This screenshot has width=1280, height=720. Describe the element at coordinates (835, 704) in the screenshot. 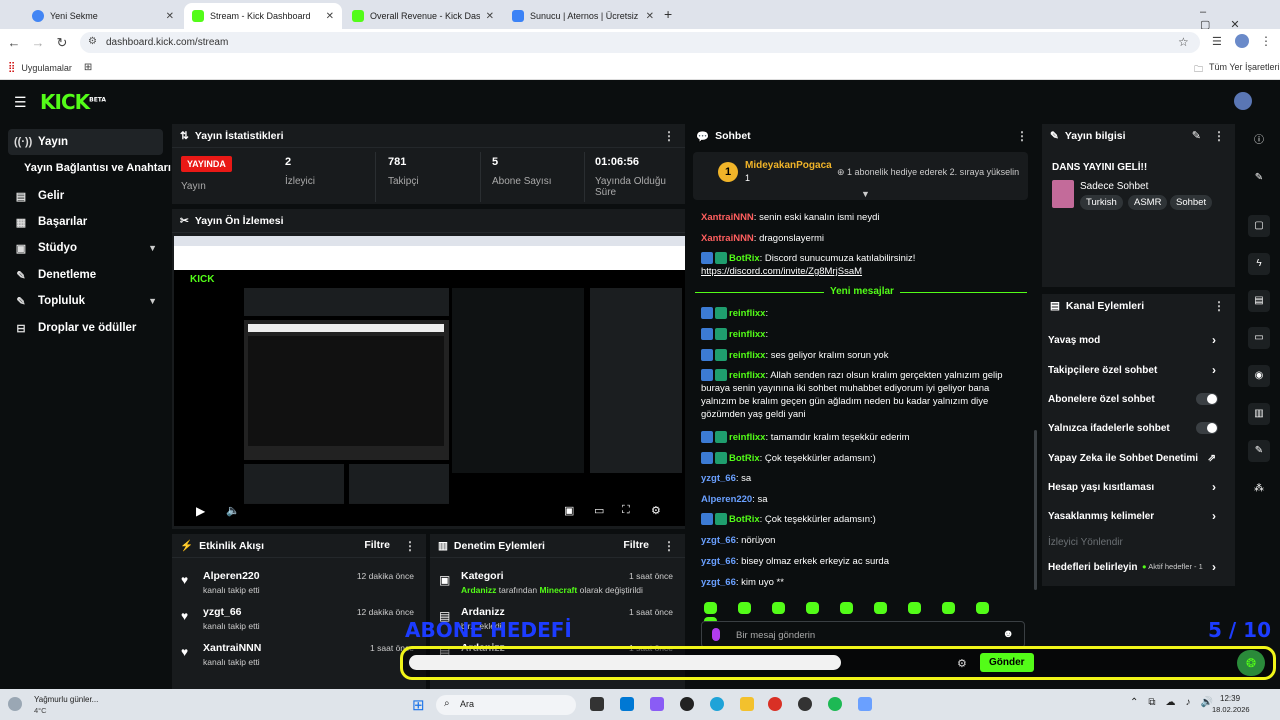

I see `spotify-icon` at that location.